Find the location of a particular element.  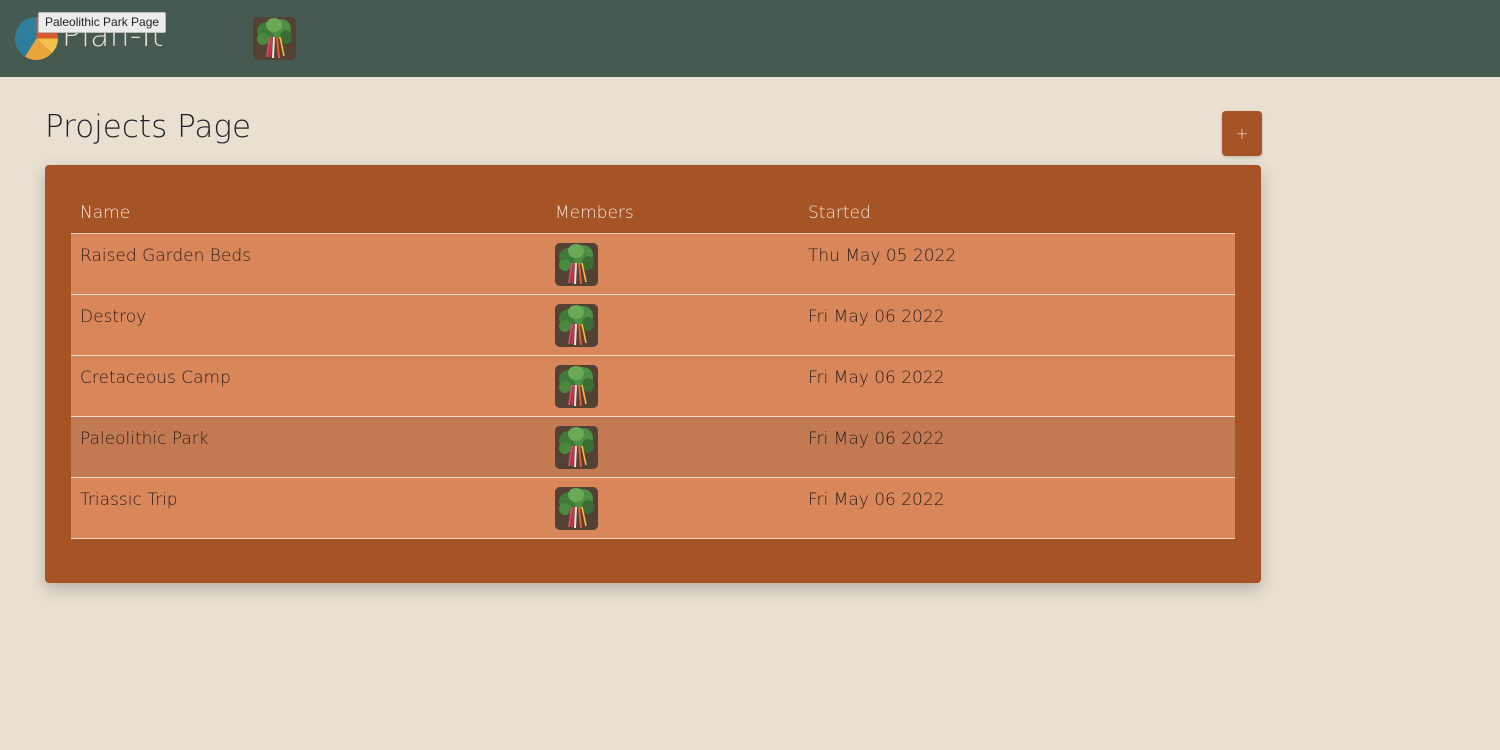

table-row: Cretaceous Camp Fri May 06 2022 is located at coordinates (653, 386).